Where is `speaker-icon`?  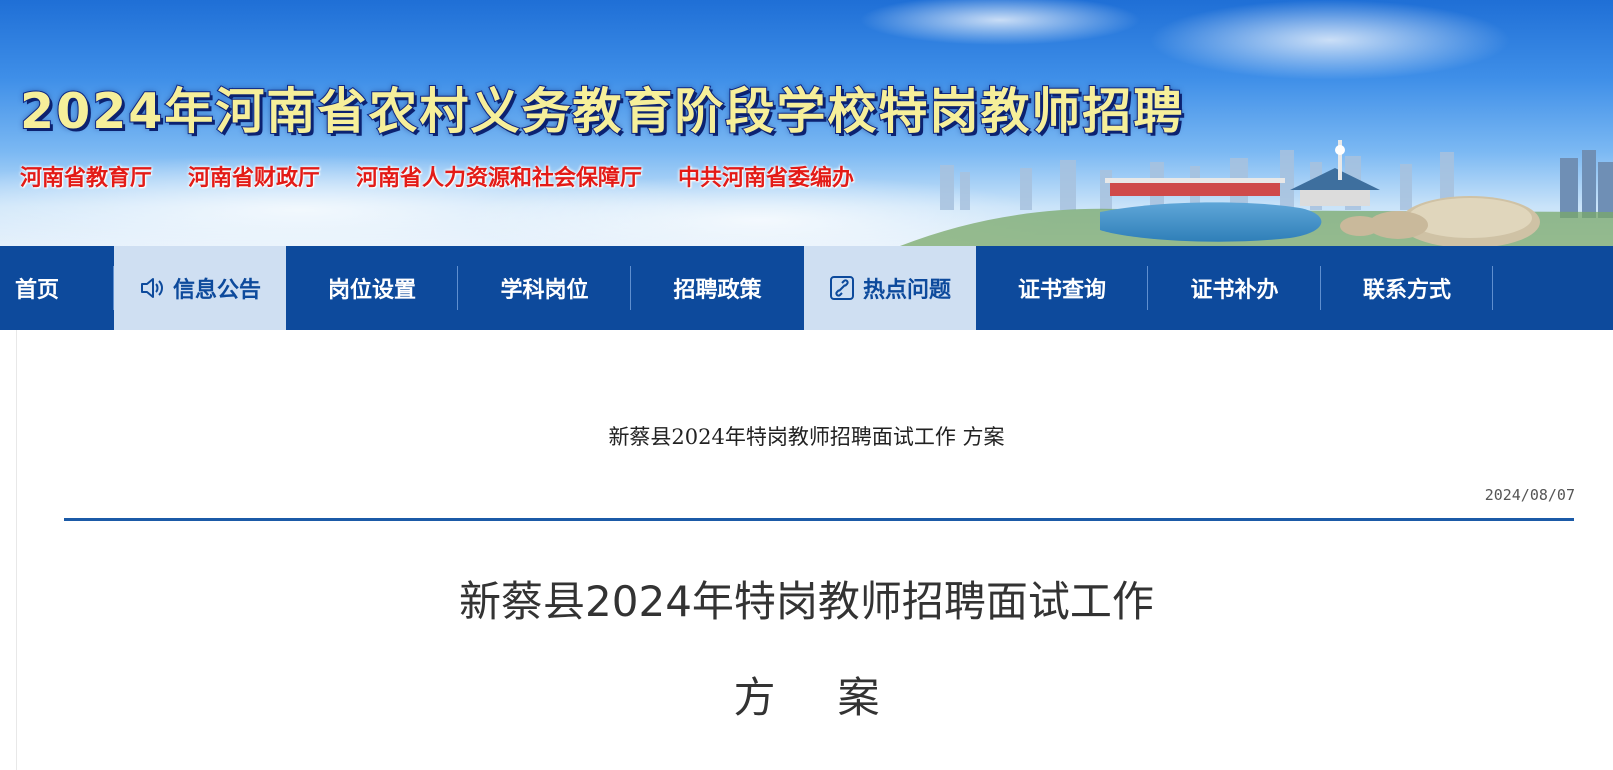
speaker-icon is located at coordinates (152, 288).